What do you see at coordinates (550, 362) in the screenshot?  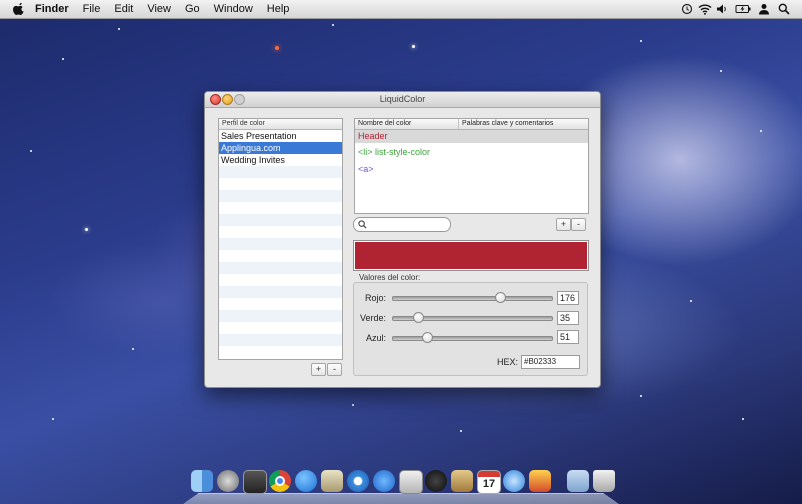 I see `hex-field: #B02333` at bounding box center [550, 362].